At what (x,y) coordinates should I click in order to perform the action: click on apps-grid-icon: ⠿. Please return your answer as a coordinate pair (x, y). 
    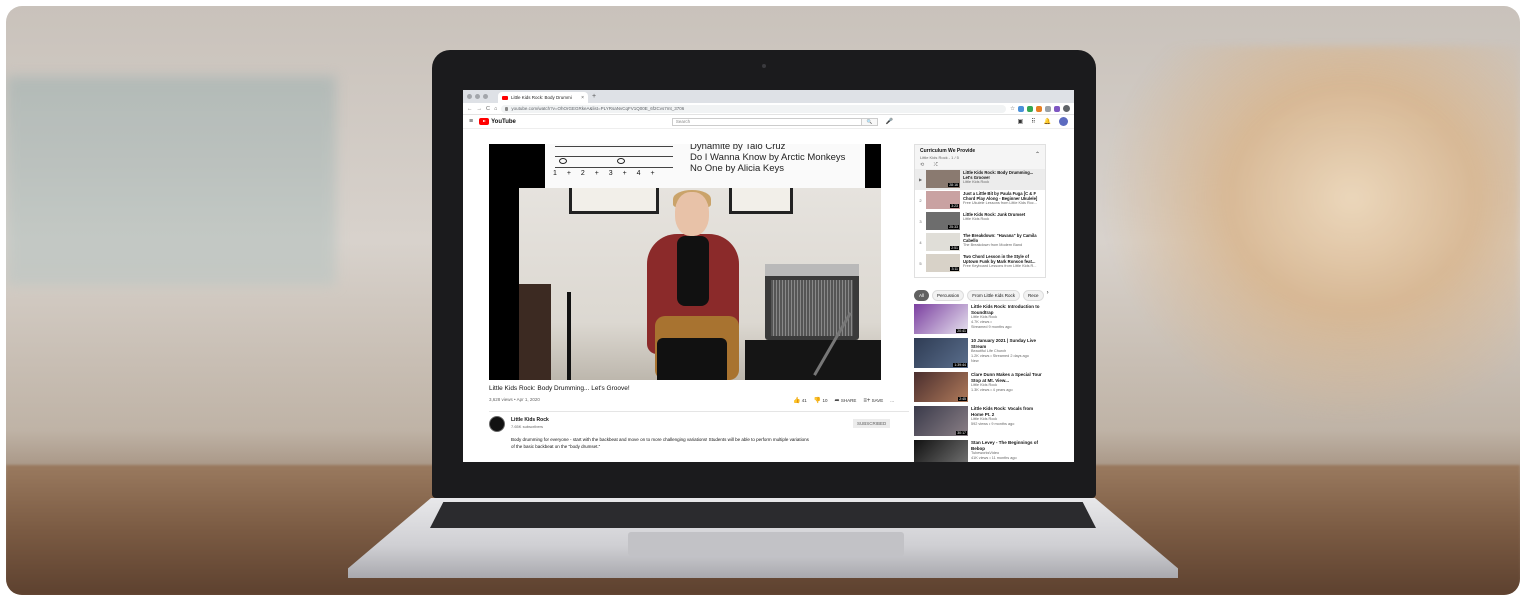
    Looking at the image, I should click on (1033, 121).